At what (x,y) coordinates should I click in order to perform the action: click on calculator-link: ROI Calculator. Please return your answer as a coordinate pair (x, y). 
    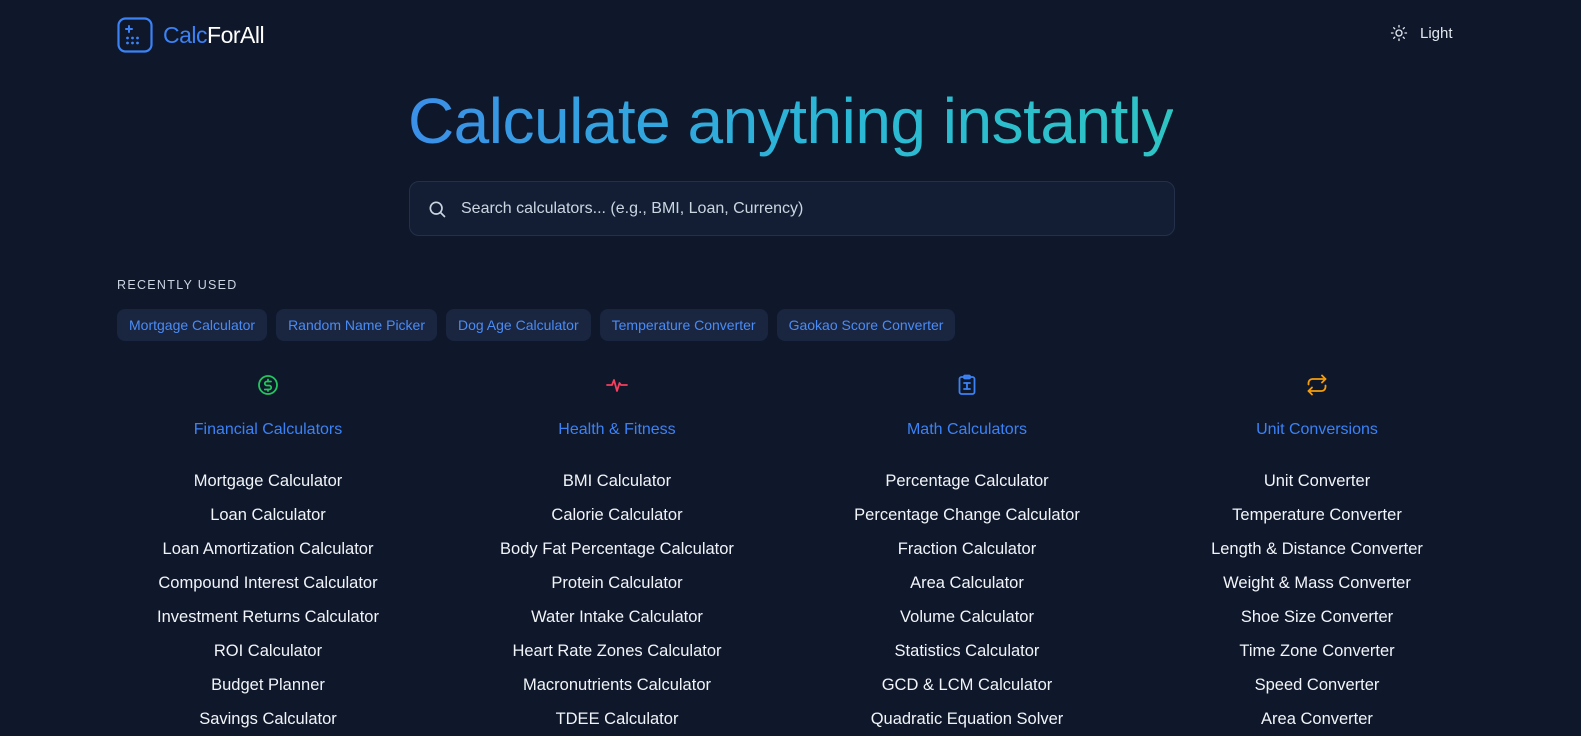
    Looking at the image, I should click on (268, 651).